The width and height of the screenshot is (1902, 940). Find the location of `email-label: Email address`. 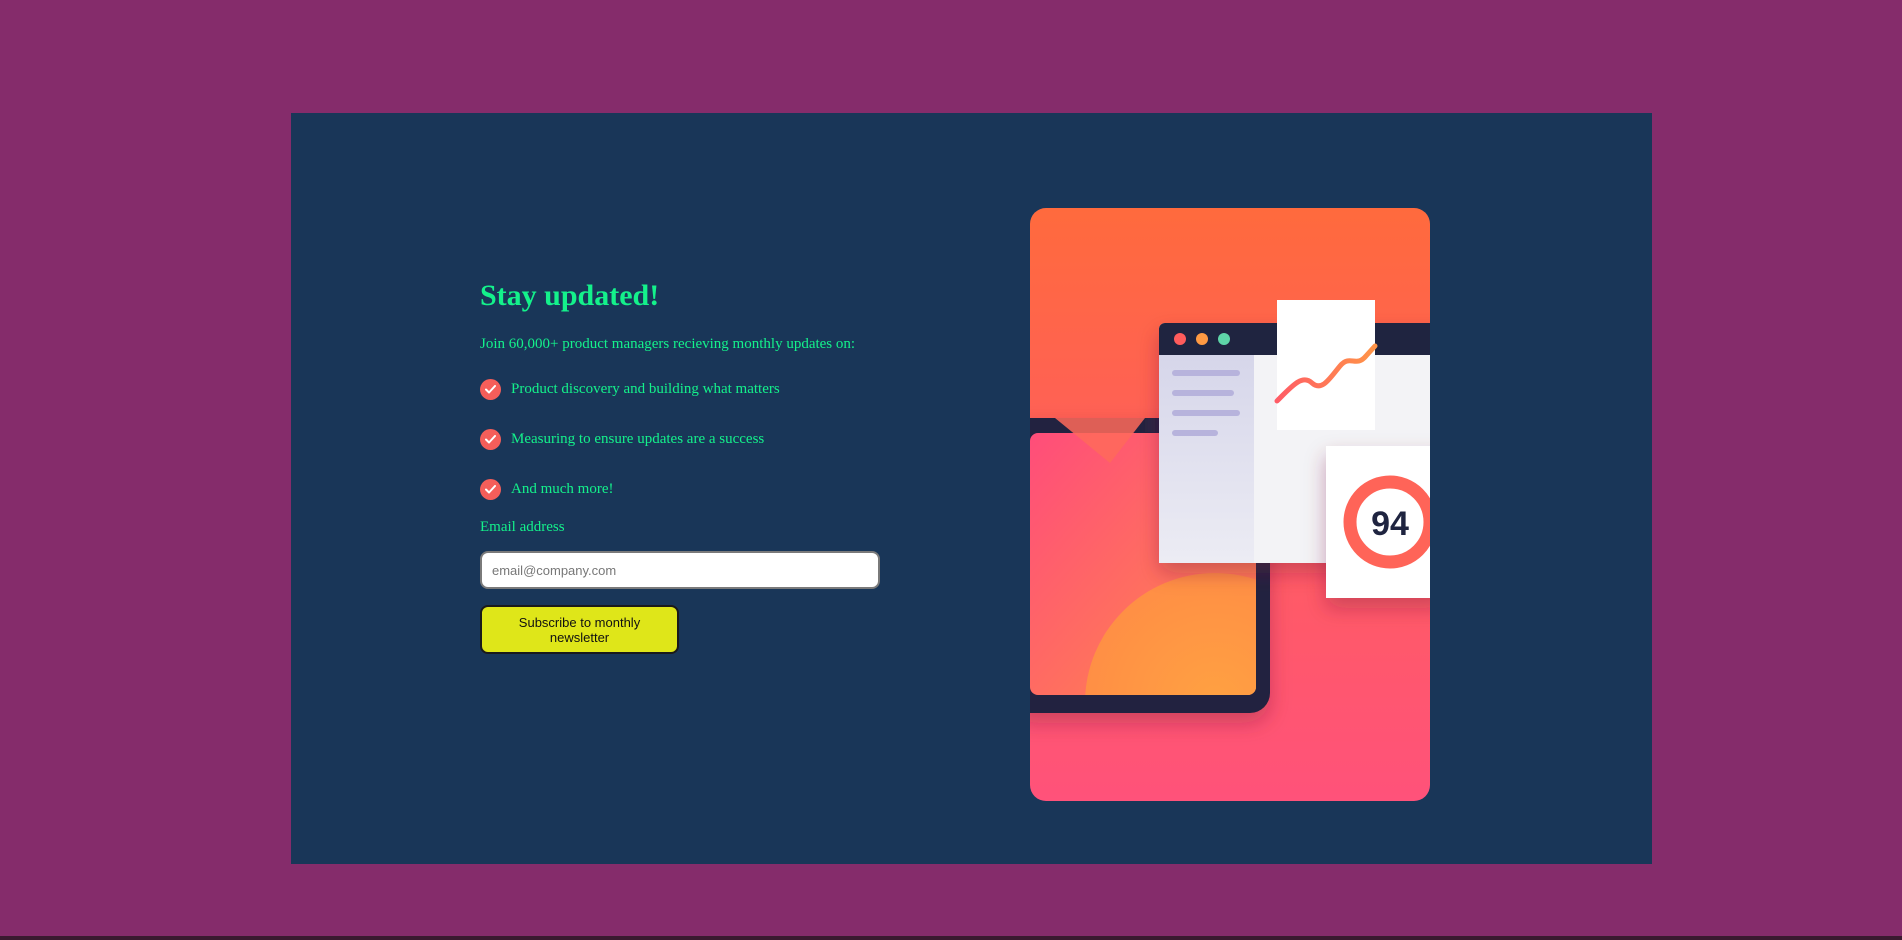

email-label: Email address is located at coordinates (522, 527).